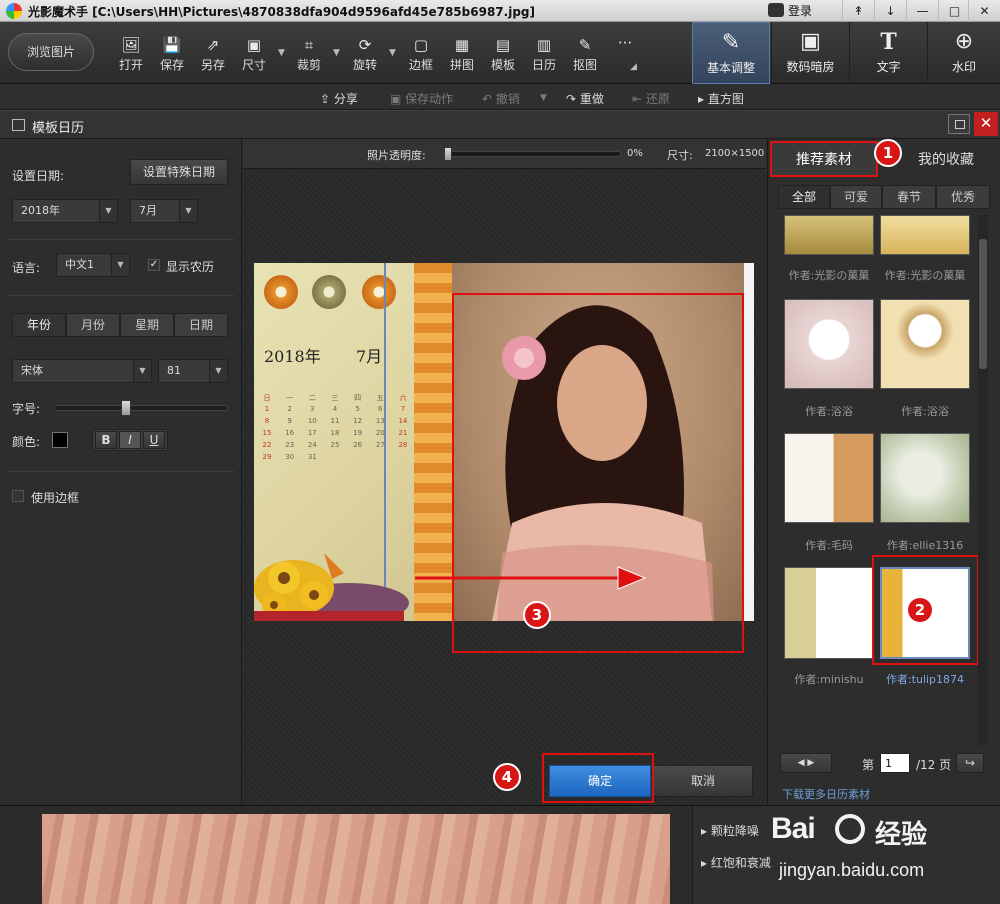  I want to click on font-size-label: 字号:, so click(26, 409).